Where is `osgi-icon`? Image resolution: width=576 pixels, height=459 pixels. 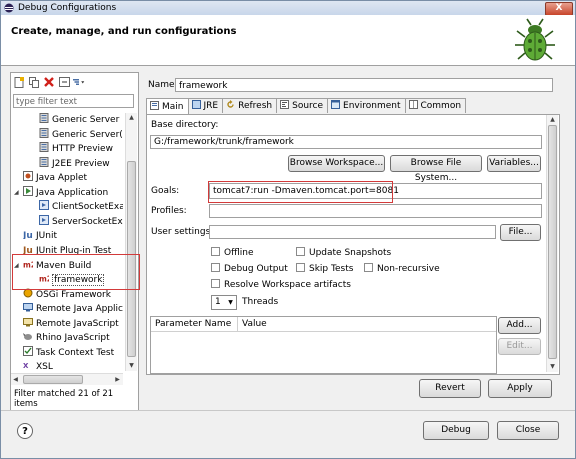 osgi-icon is located at coordinates (29, 294).